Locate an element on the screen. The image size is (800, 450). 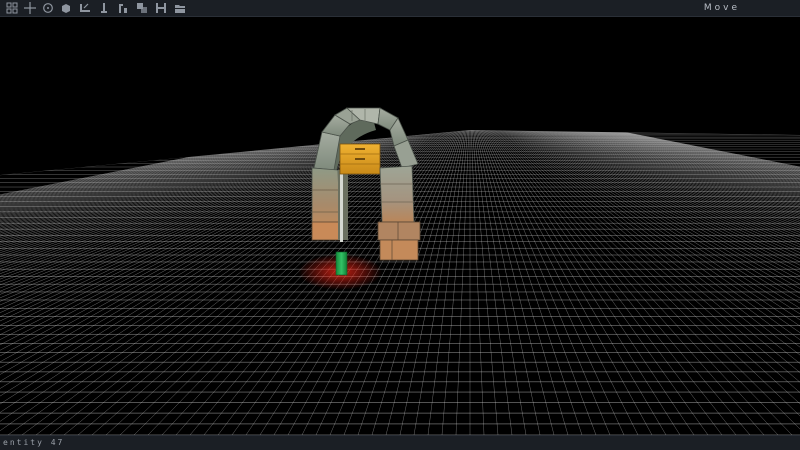
status-entity-label: entity 47 is located at coordinates (34, 442).